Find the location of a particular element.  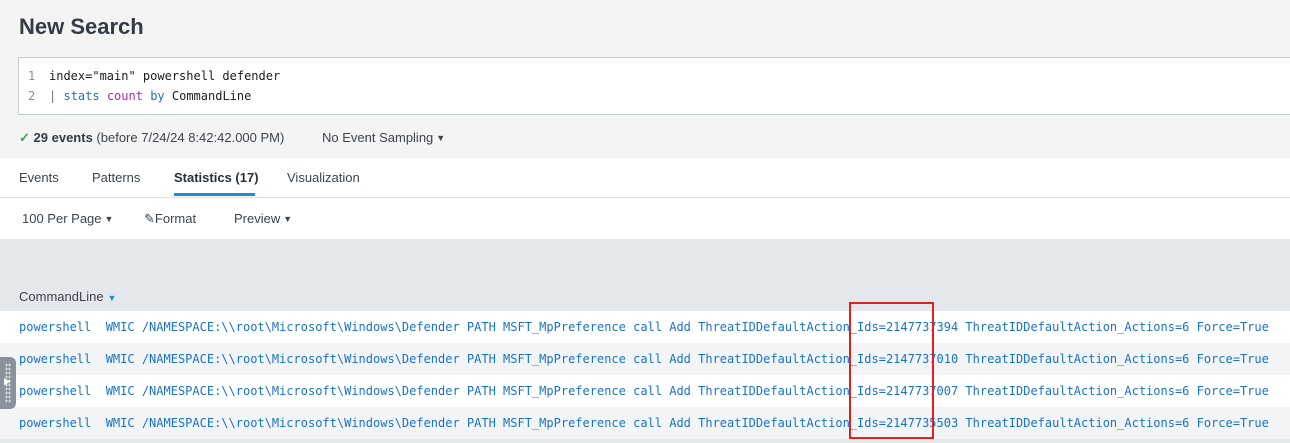

tab-patterns: Patterns is located at coordinates (116, 177).